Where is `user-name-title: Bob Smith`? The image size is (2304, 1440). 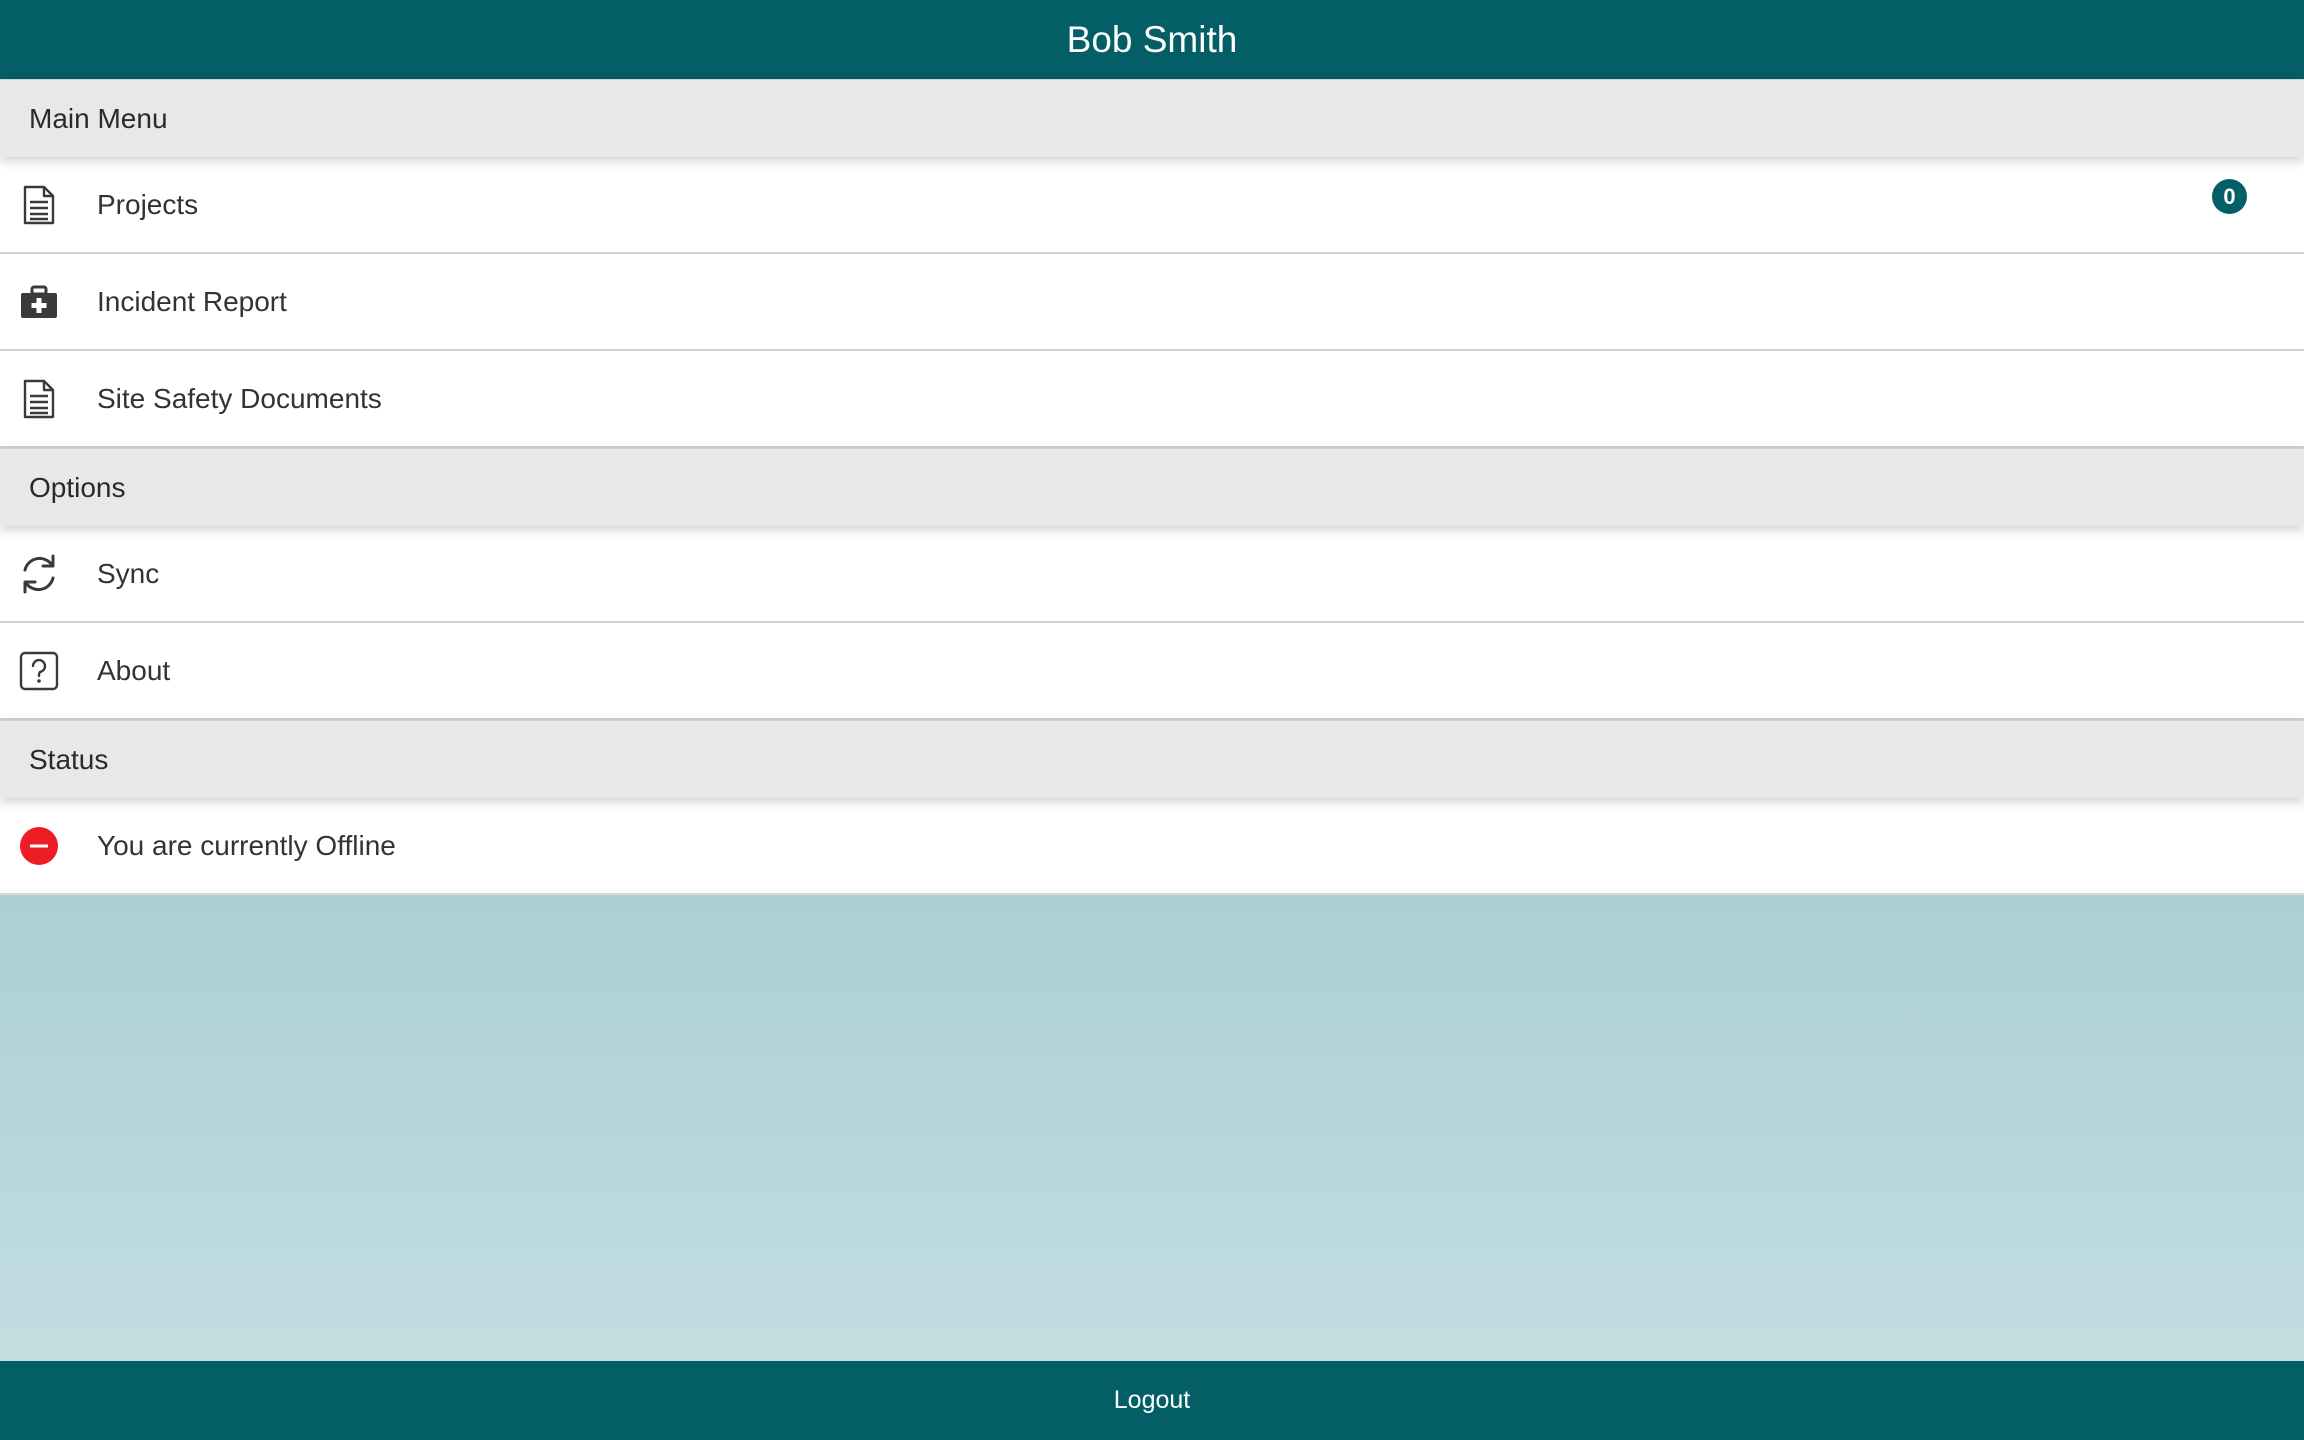 user-name-title: Bob Smith is located at coordinates (1152, 39).